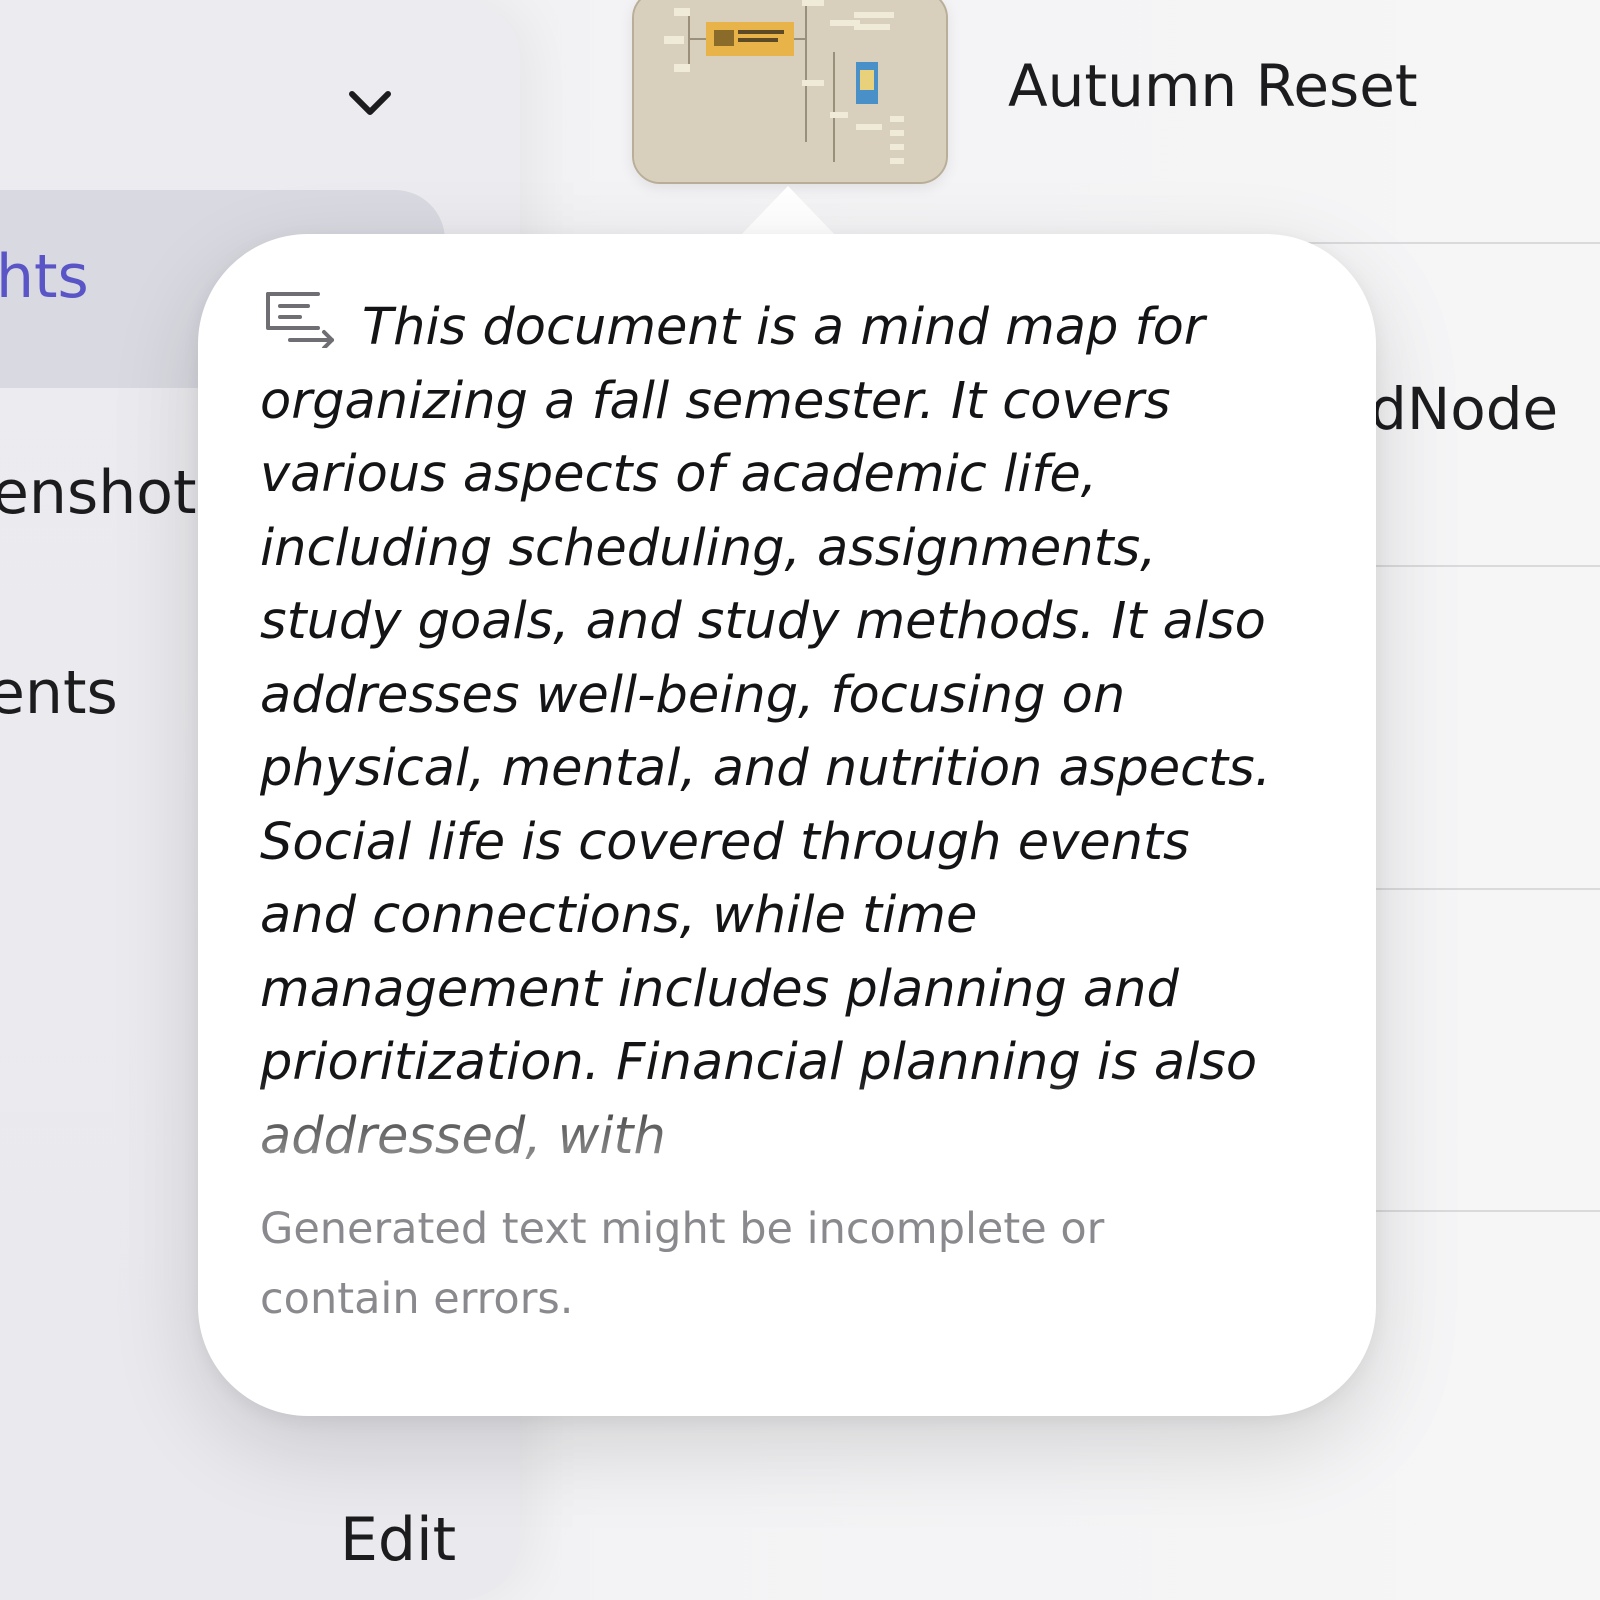  I want to click on edit-button: Edit, so click(398, 1540).